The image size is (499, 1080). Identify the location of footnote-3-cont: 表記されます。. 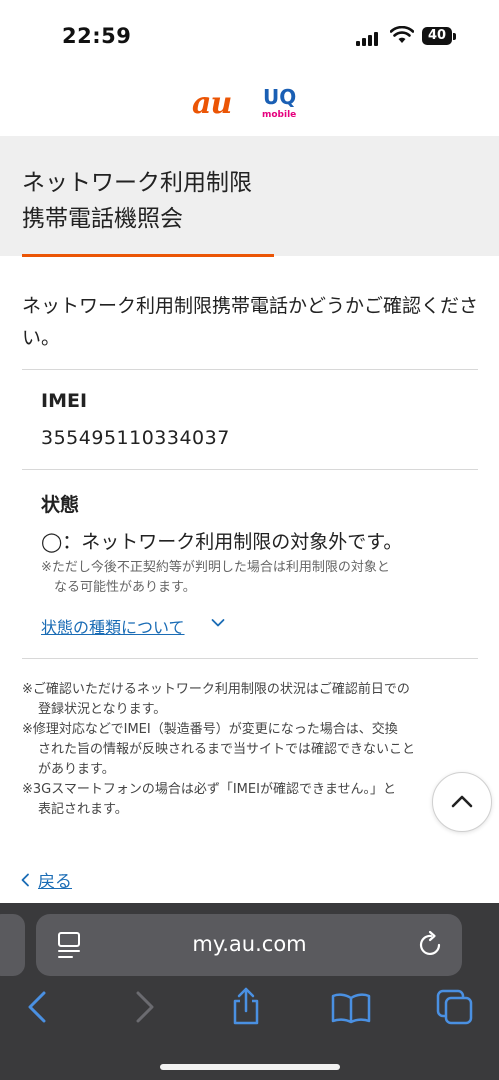
(83, 809).